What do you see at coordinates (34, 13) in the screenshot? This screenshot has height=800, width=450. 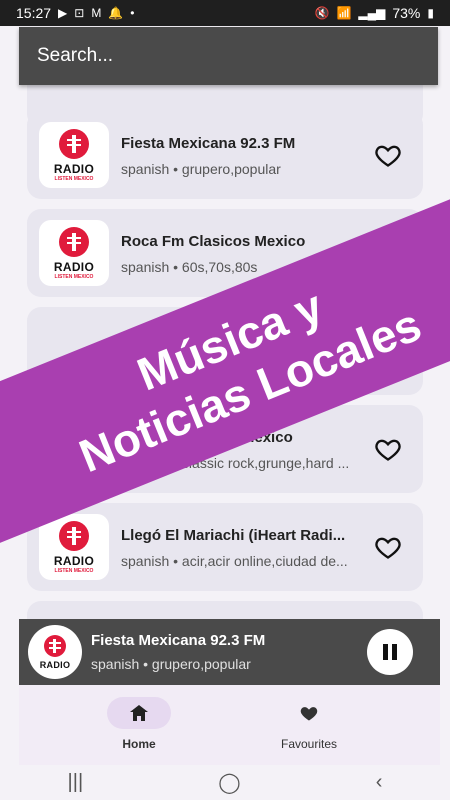 I see `status-time: 15:27` at bounding box center [34, 13].